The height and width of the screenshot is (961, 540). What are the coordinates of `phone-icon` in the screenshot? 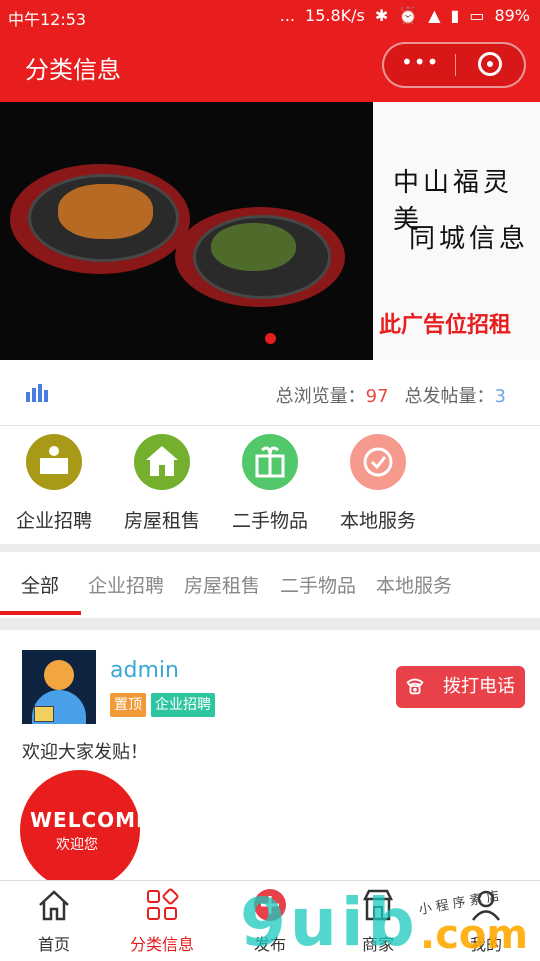 It's located at (415, 686).